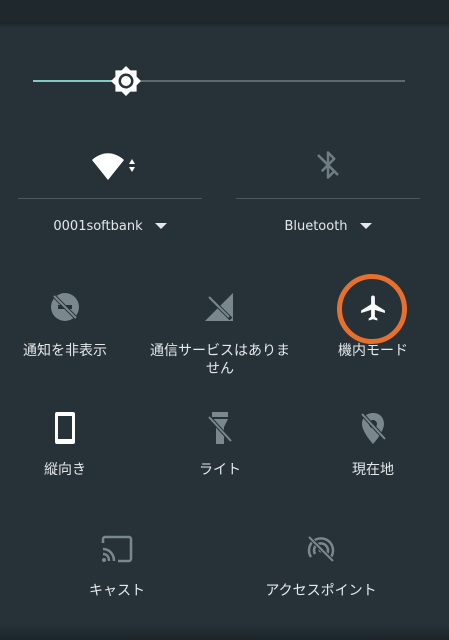  Describe the element at coordinates (65, 428) in the screenshot. I see `portrait-phone-icon` at that location.